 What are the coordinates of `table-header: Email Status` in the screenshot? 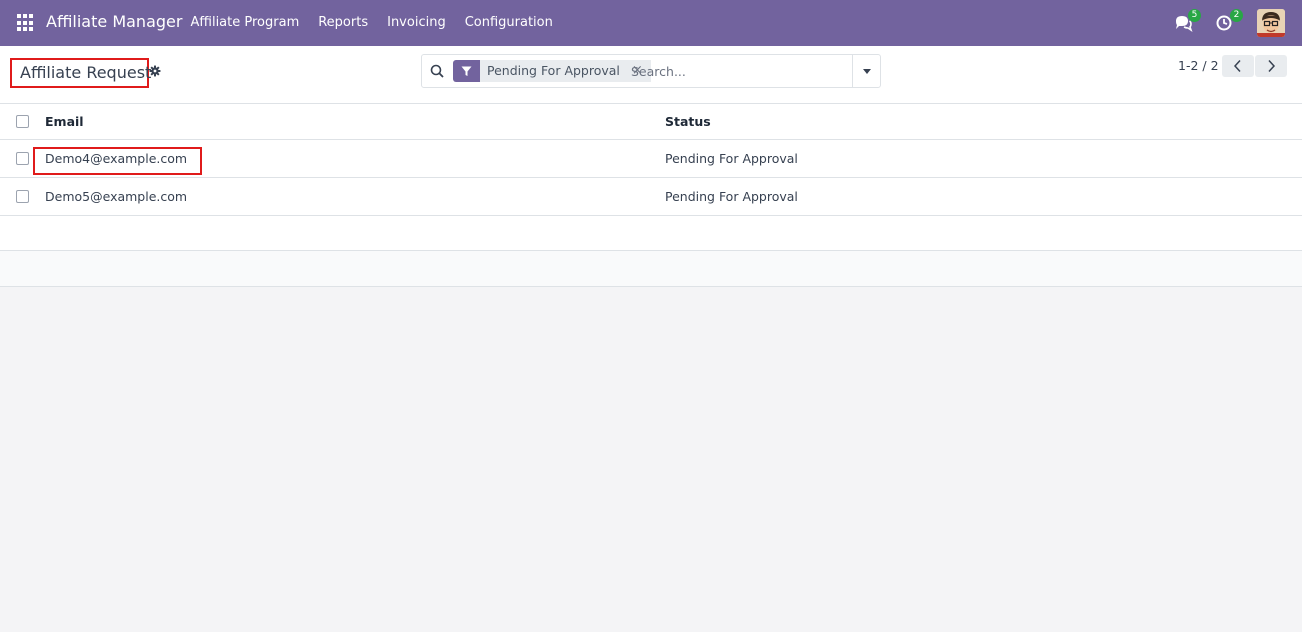 It's located at (651, 122).